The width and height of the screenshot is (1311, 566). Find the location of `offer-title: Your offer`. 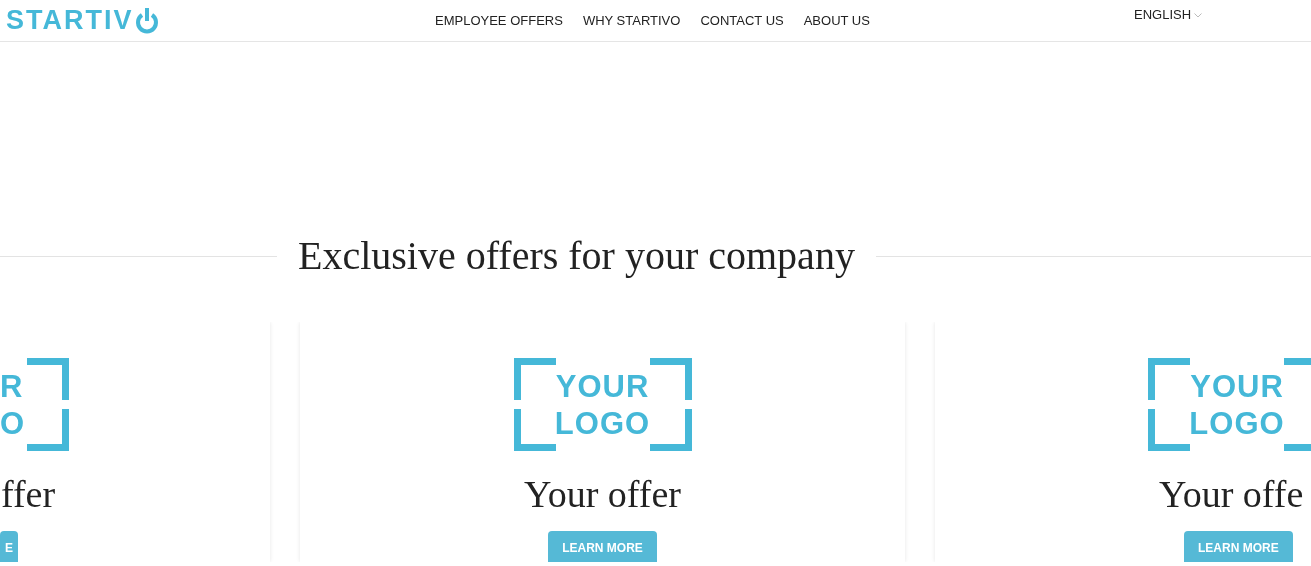

offer-title: Your offer is located at coordinates (602, 494).